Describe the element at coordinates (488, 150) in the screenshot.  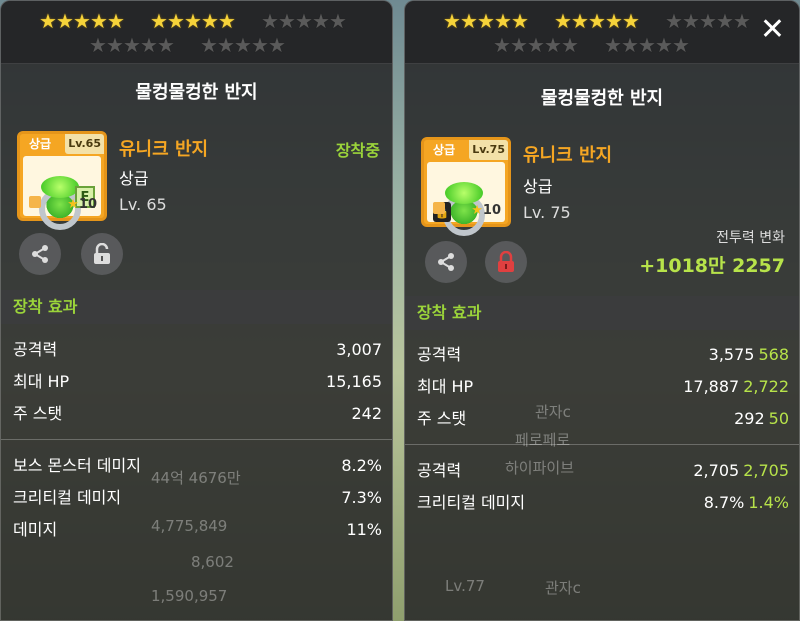
I see `level-tag: Lv.75` at that location.